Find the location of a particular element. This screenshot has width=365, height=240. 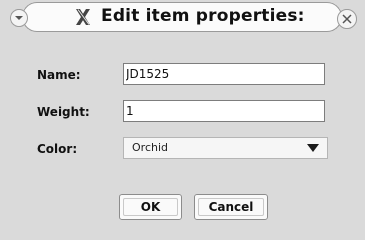

dropdown-arrow-icon is located at coordinates (313, 148).